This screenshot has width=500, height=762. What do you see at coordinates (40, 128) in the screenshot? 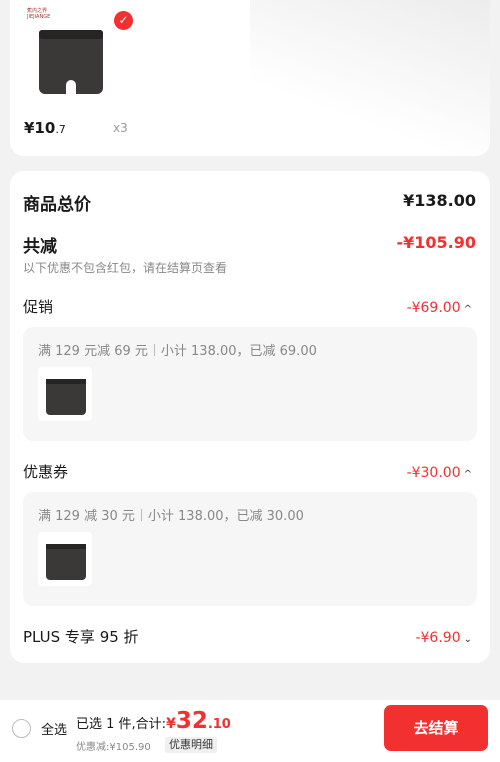
I see `price-integer: ¥10` at bounding box center [40, 128].